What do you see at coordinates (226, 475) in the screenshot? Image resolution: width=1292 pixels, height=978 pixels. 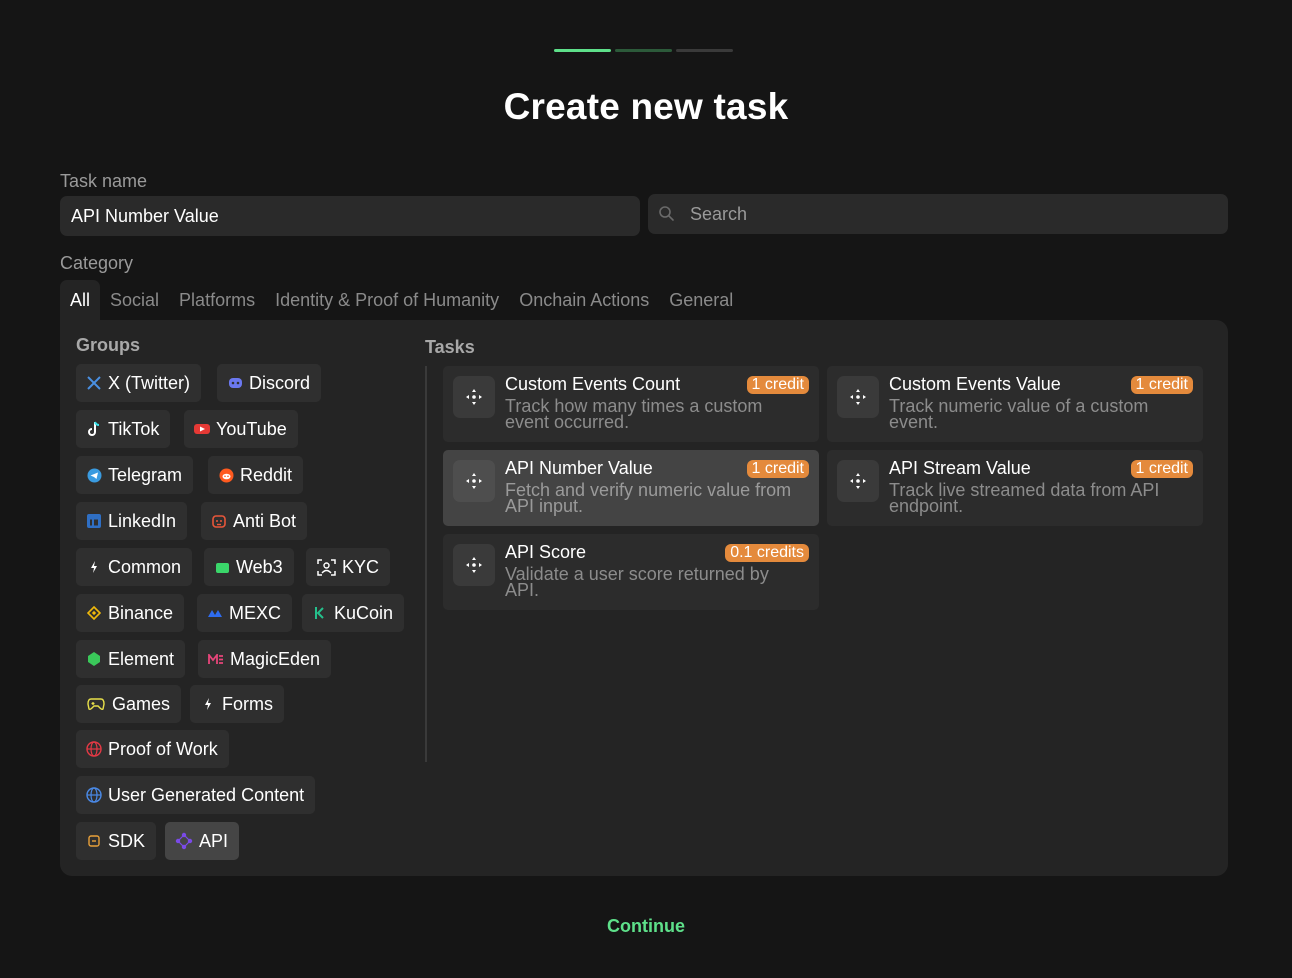 I see `reddit-icon` at bounding box center [226, 475].